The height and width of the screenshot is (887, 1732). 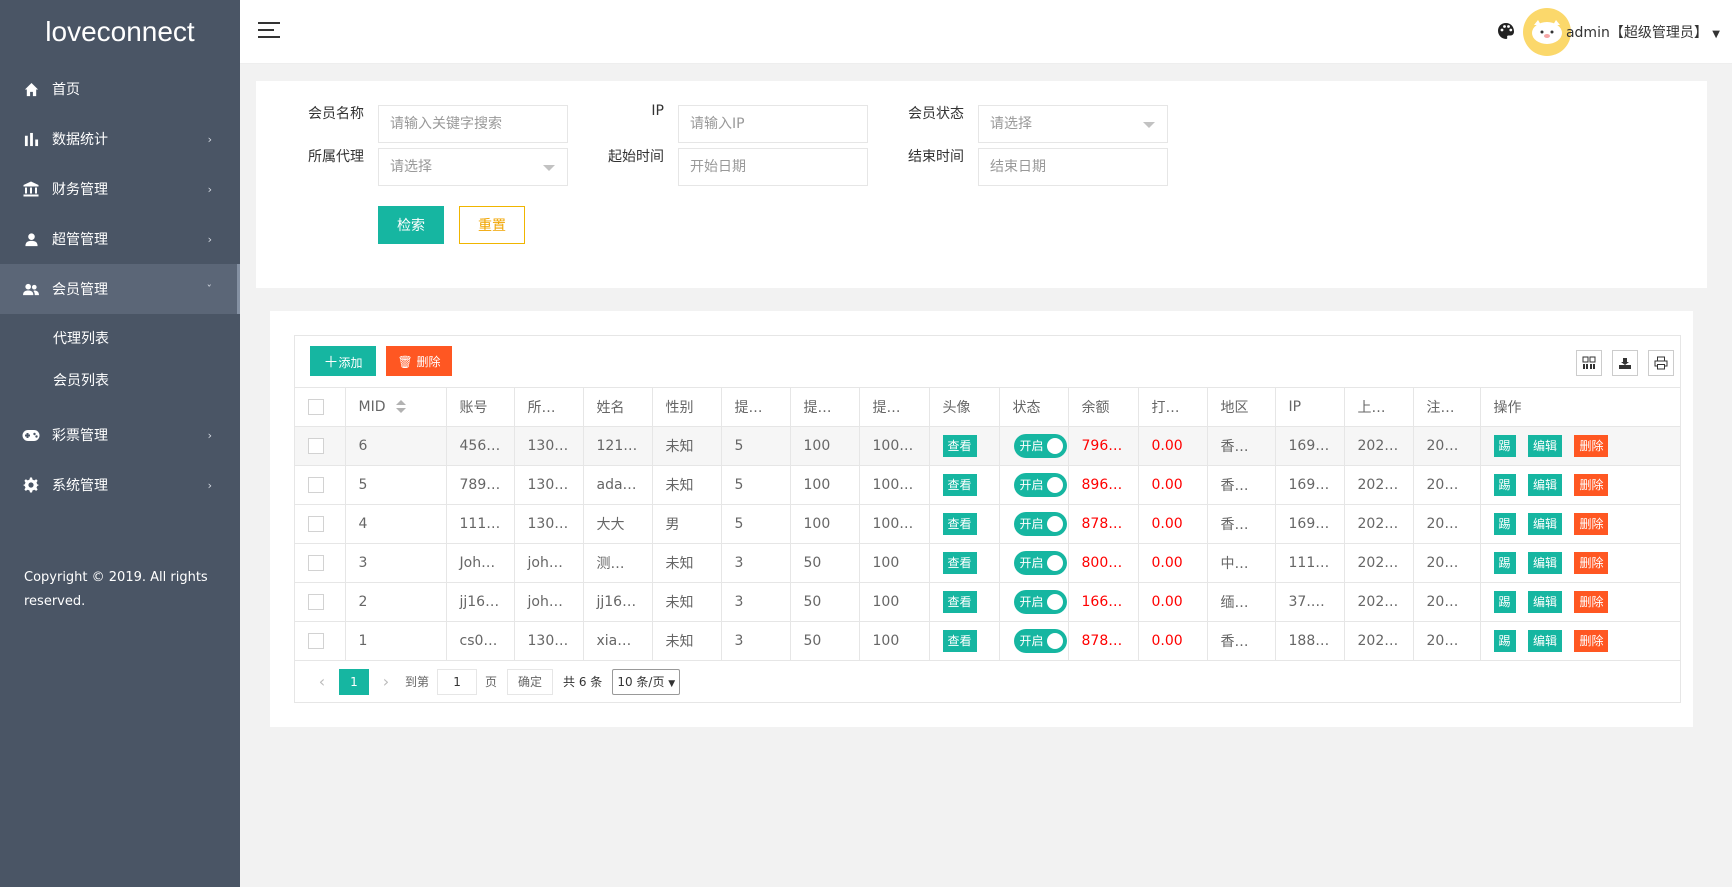 I want to click on next-page-icon: ›, so click(x=386, y=681).